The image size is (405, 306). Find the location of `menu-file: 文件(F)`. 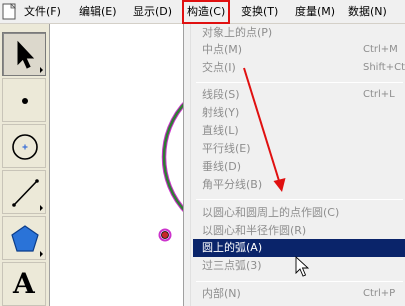

menu-file: 文件(F) is located at coordinates (42, 12).